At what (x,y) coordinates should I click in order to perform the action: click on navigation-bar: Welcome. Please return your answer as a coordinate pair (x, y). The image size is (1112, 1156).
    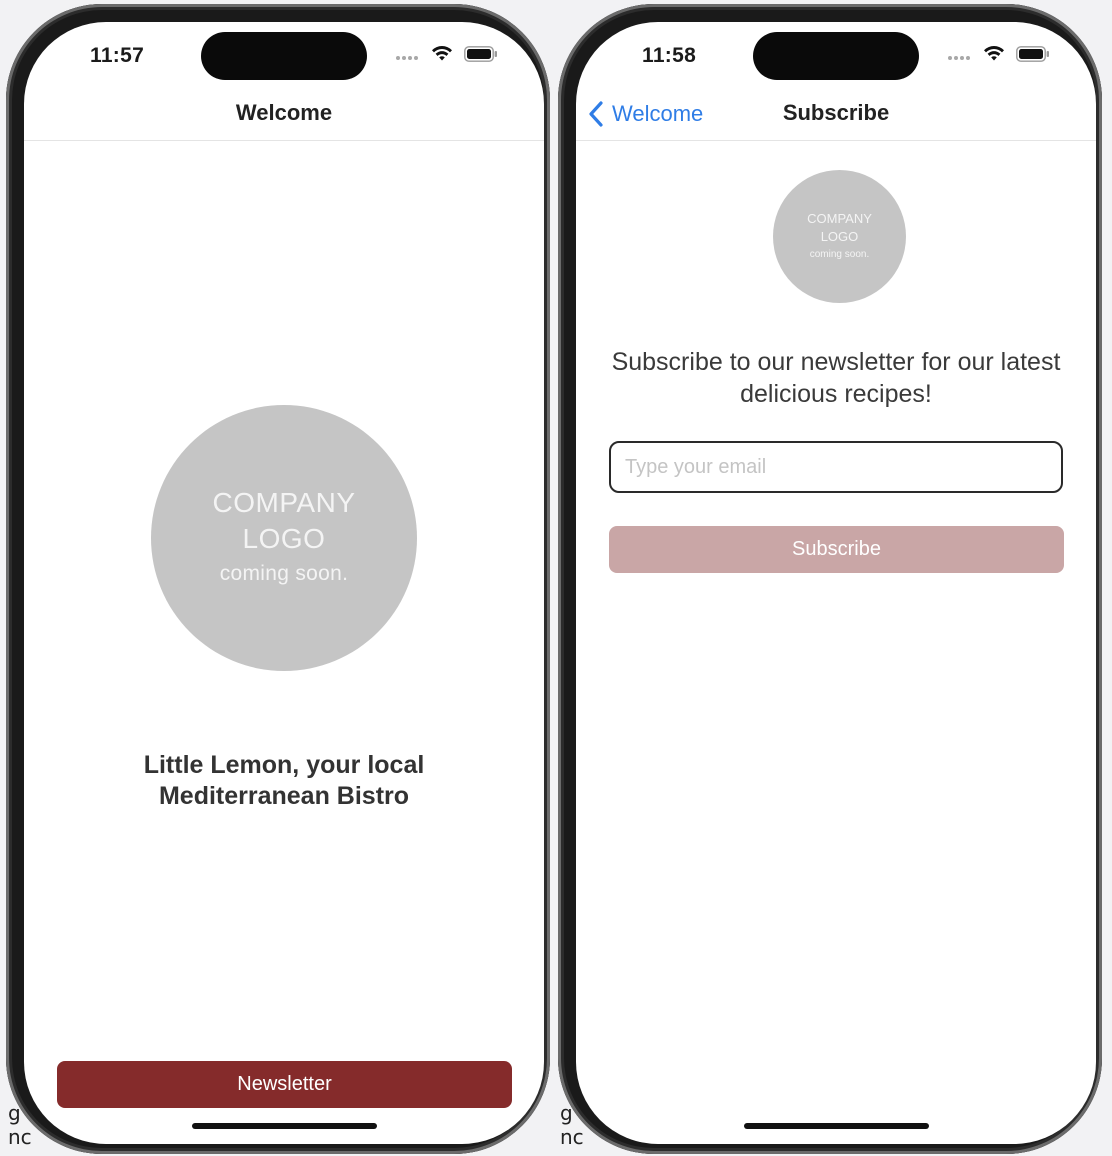
    Looking at the image, I should click on (284, 117).